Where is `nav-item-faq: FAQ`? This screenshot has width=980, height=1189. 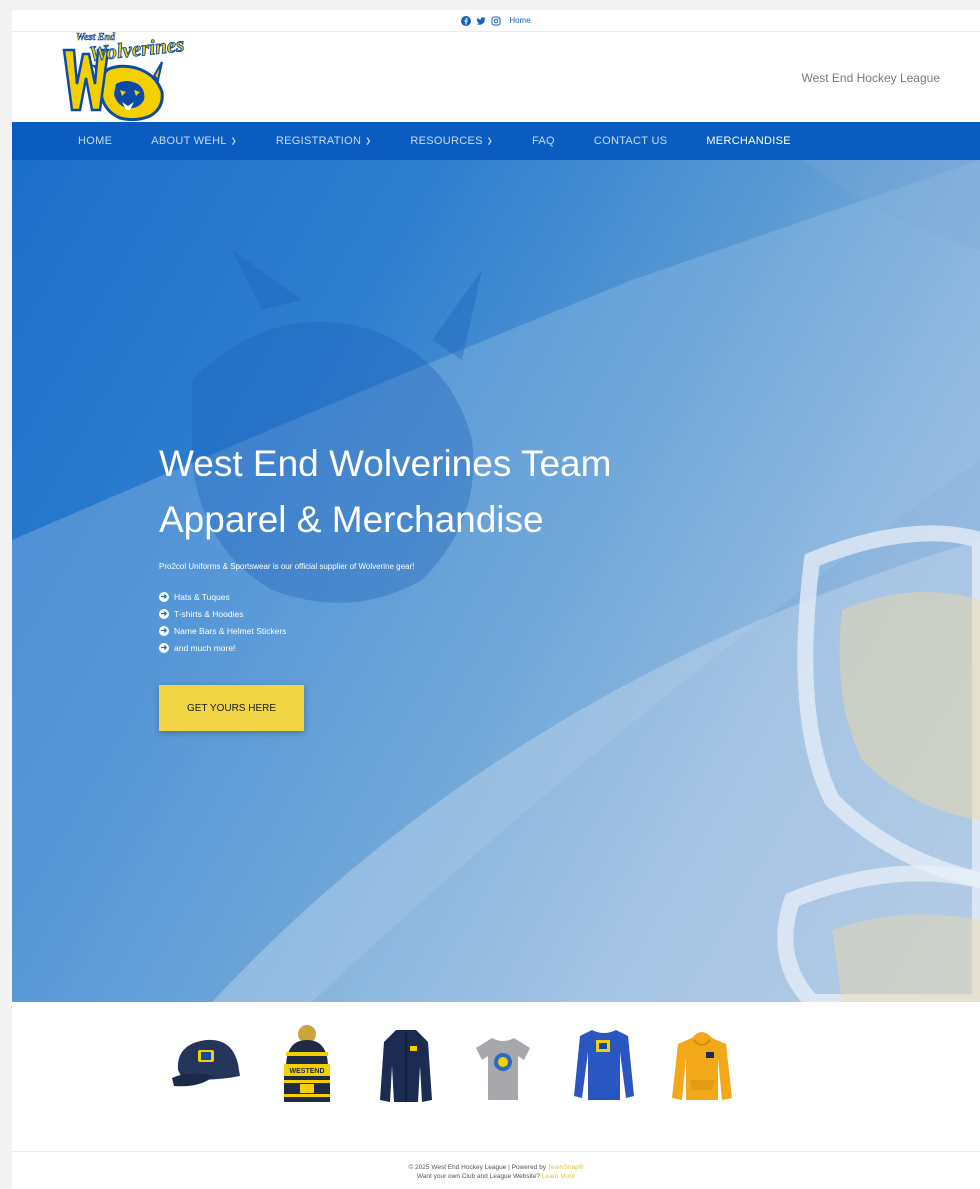
nav-item-faq: FAQ is located at coordinates (543, 141).